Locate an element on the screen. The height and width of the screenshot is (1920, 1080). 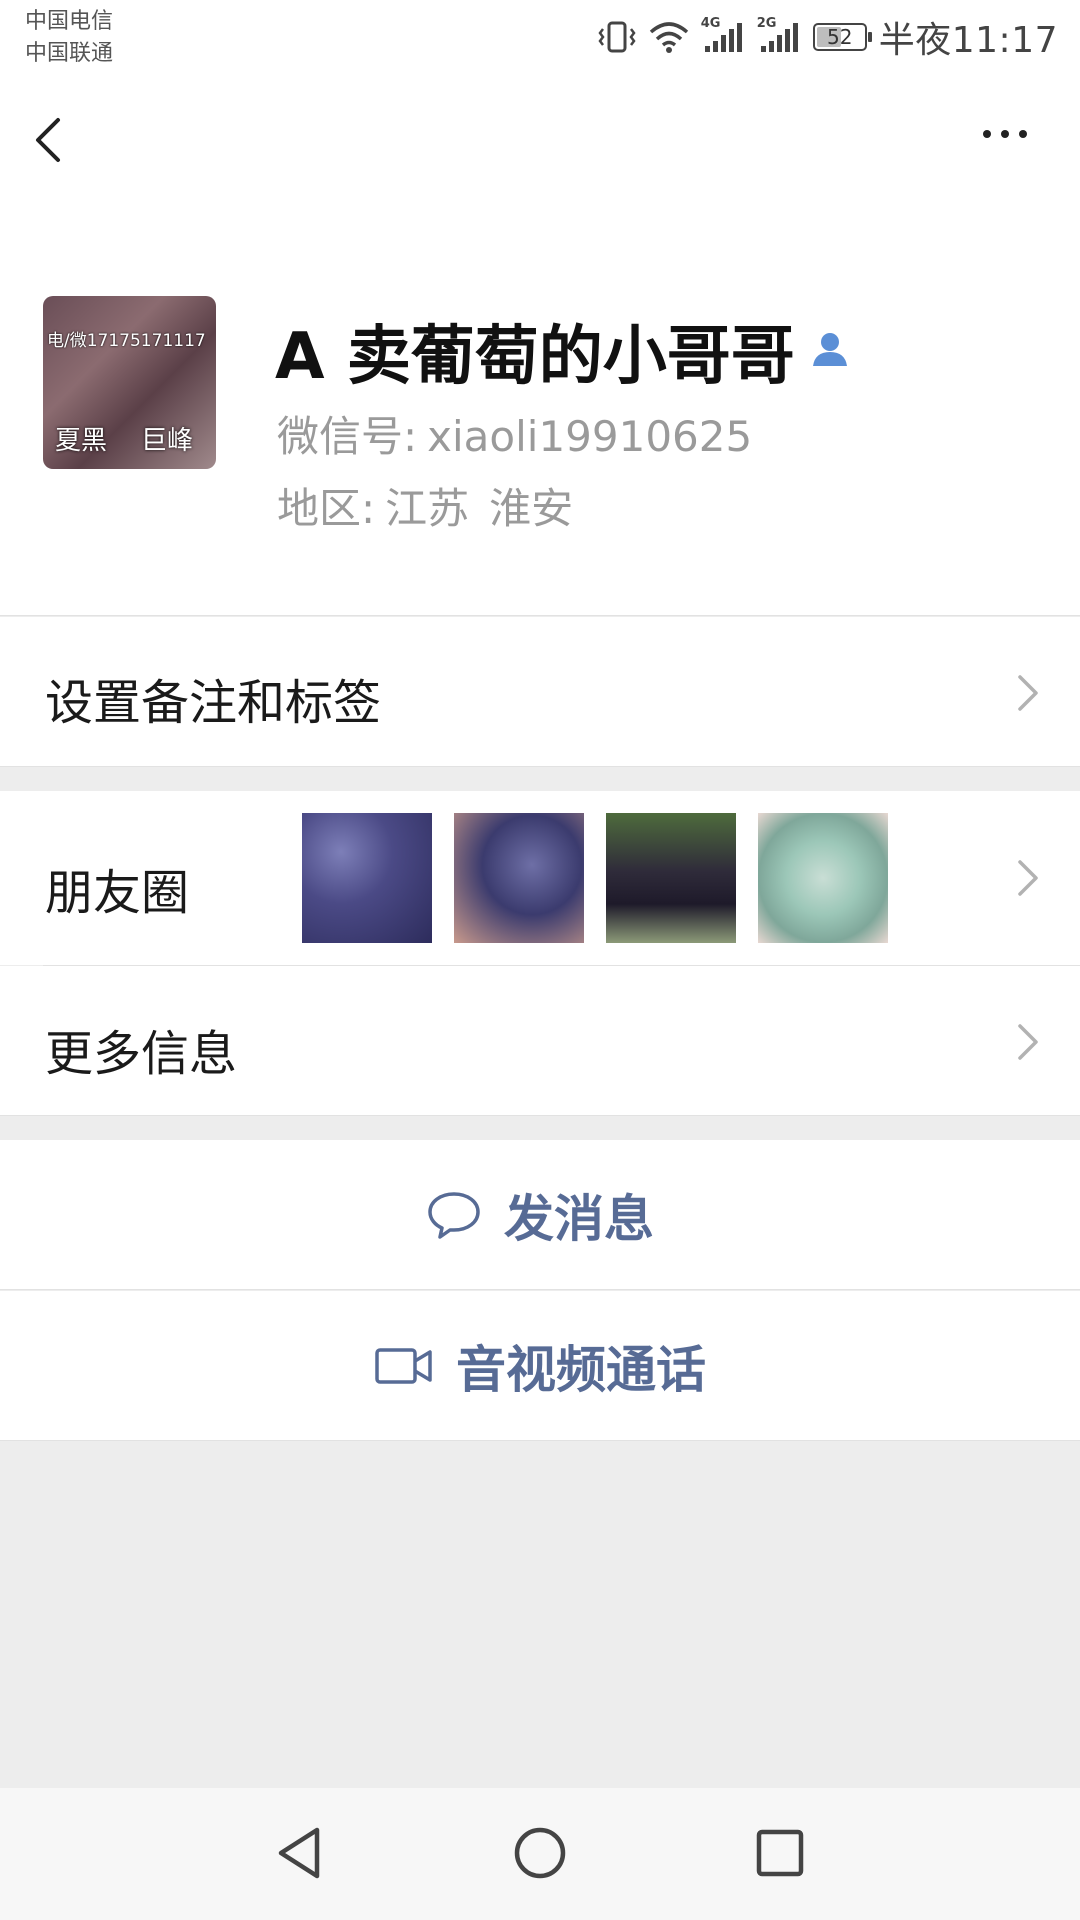
chat-bubble-icon is located at coordinates (454, 1215).